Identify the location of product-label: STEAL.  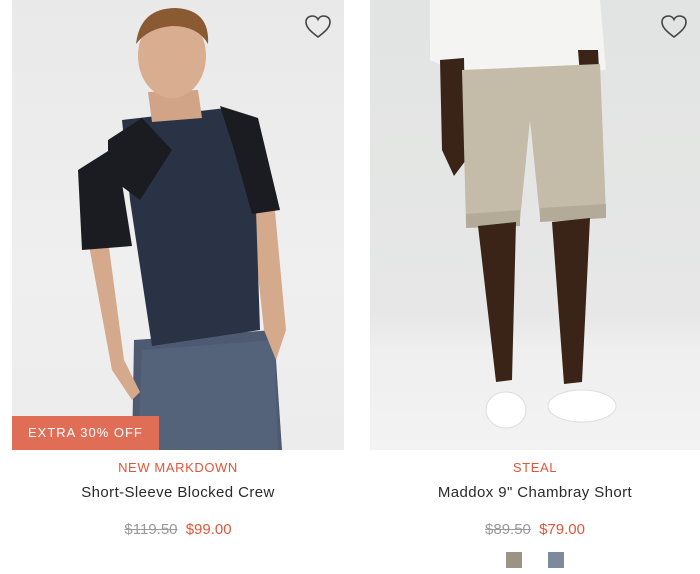
(535, 467).